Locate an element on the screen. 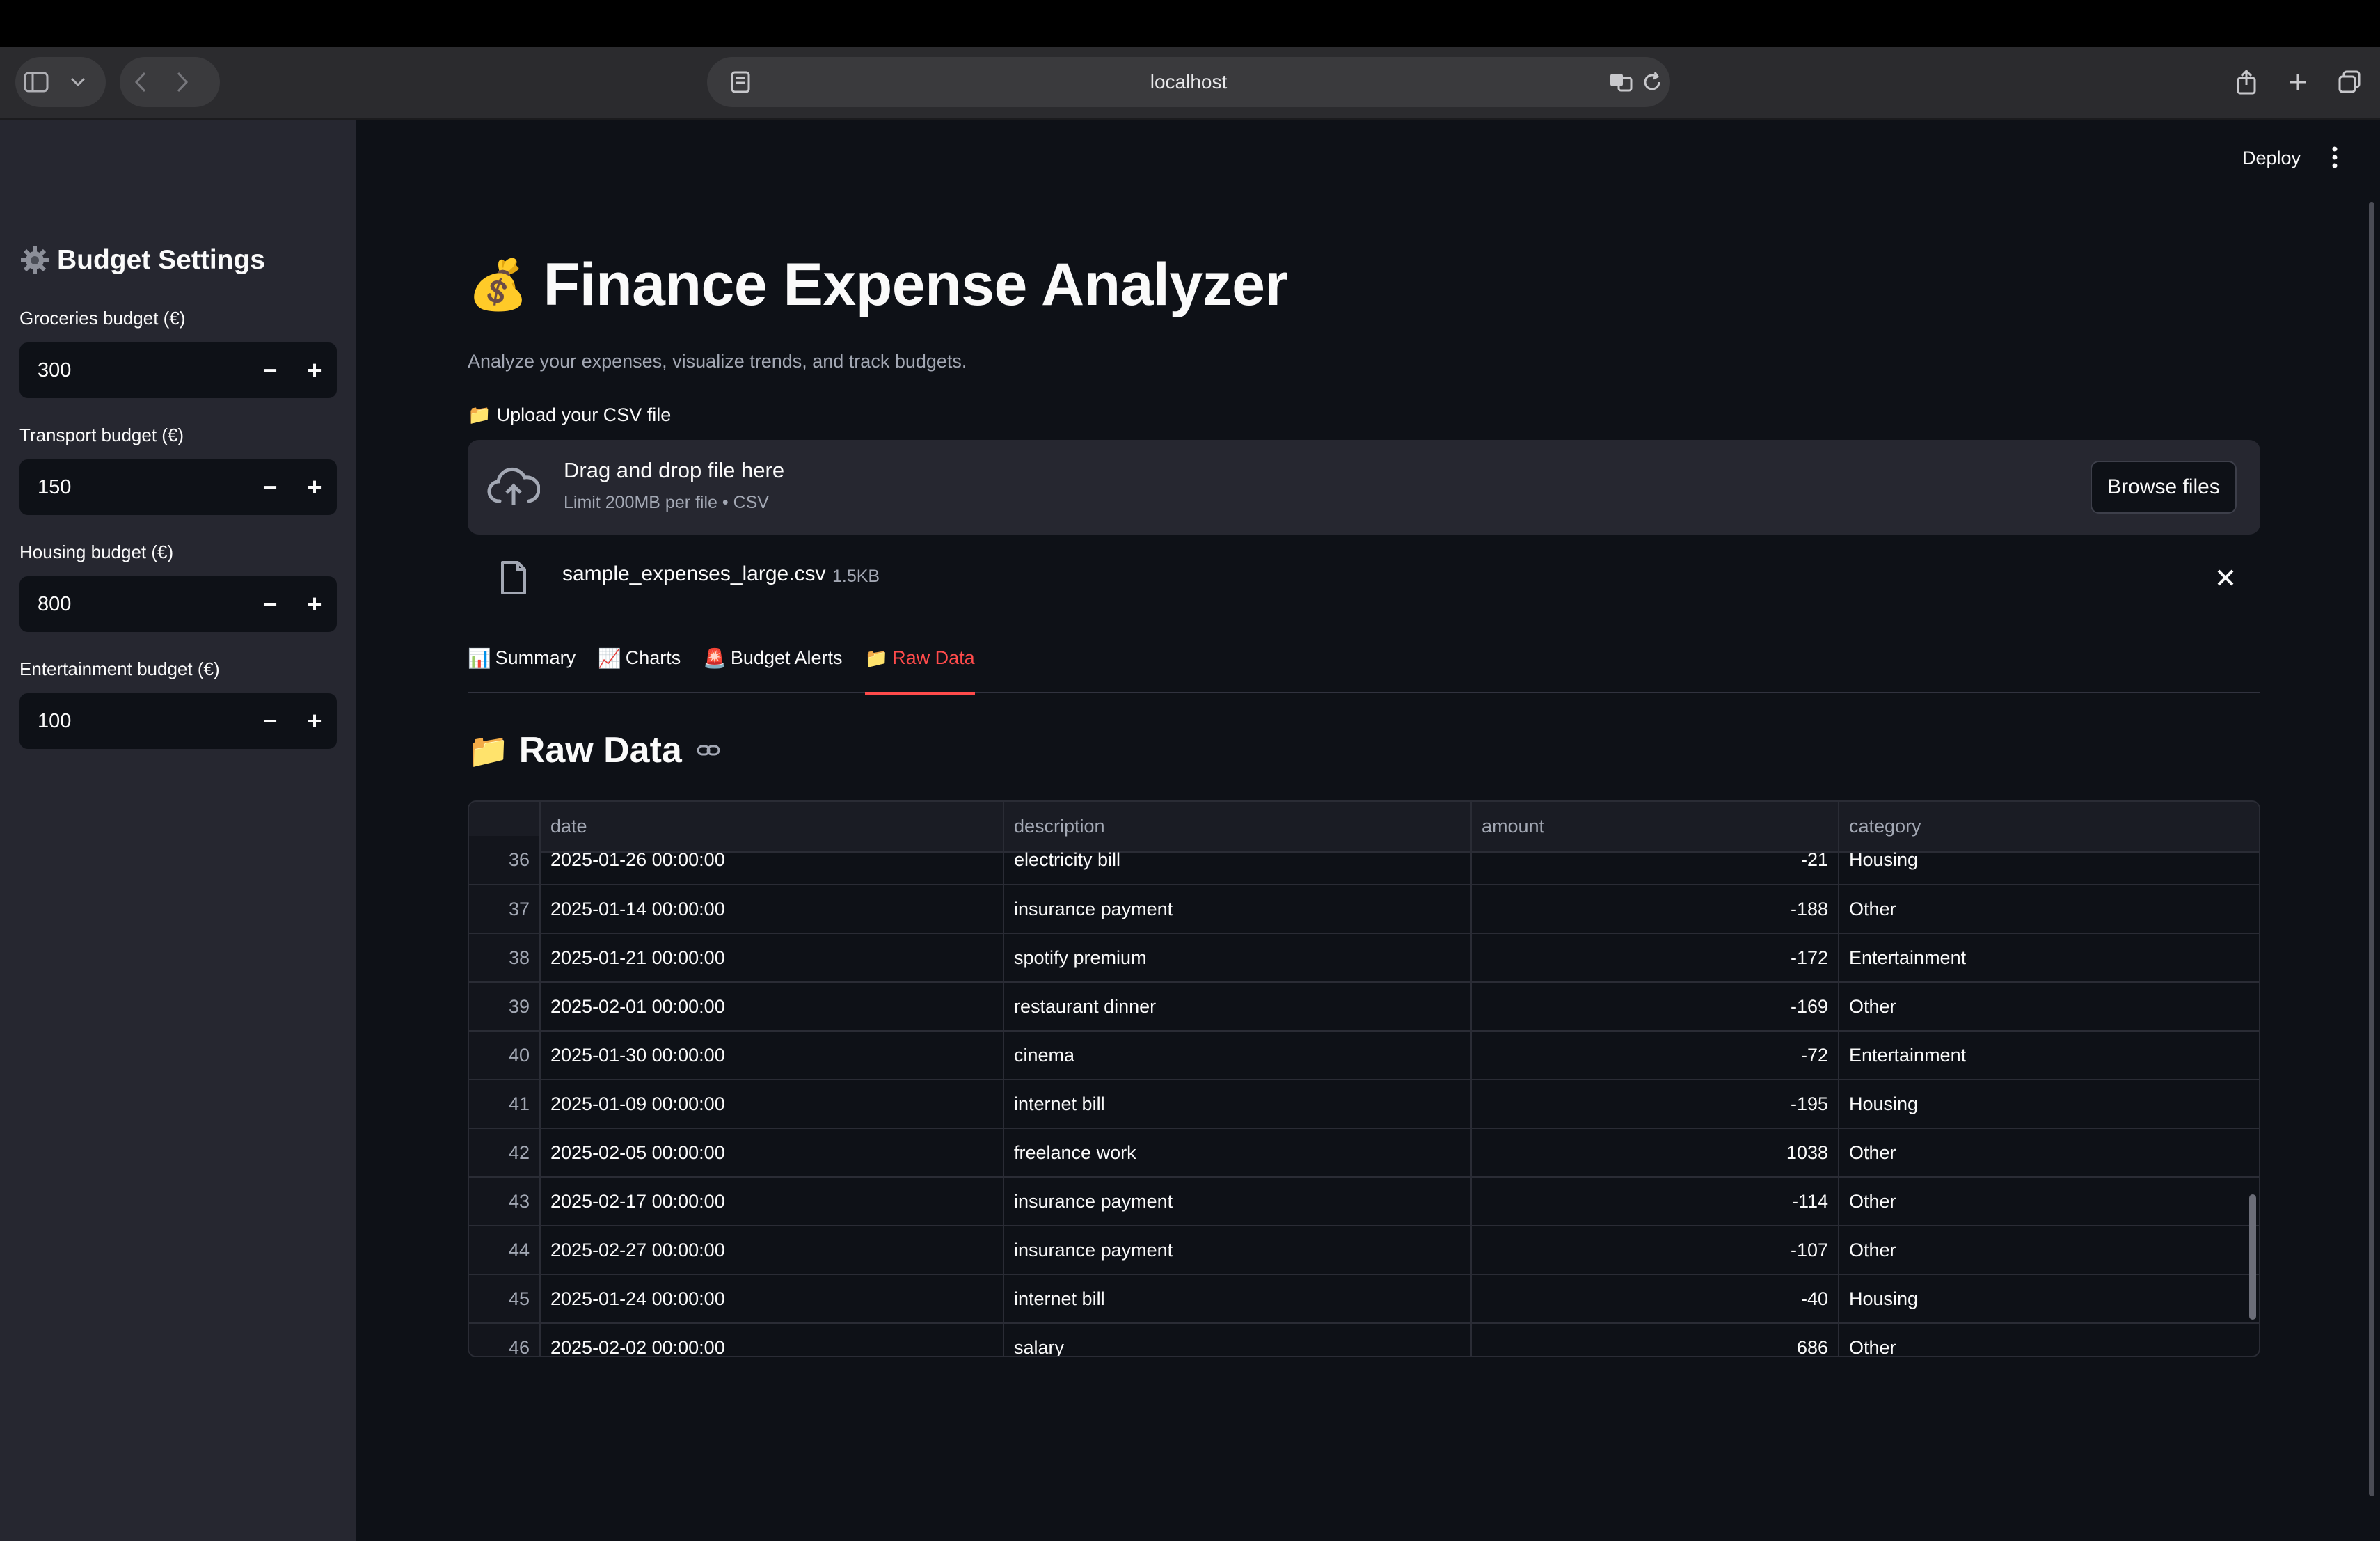  tab-charts: 📈 Charts is located at coordinates (639, 668).